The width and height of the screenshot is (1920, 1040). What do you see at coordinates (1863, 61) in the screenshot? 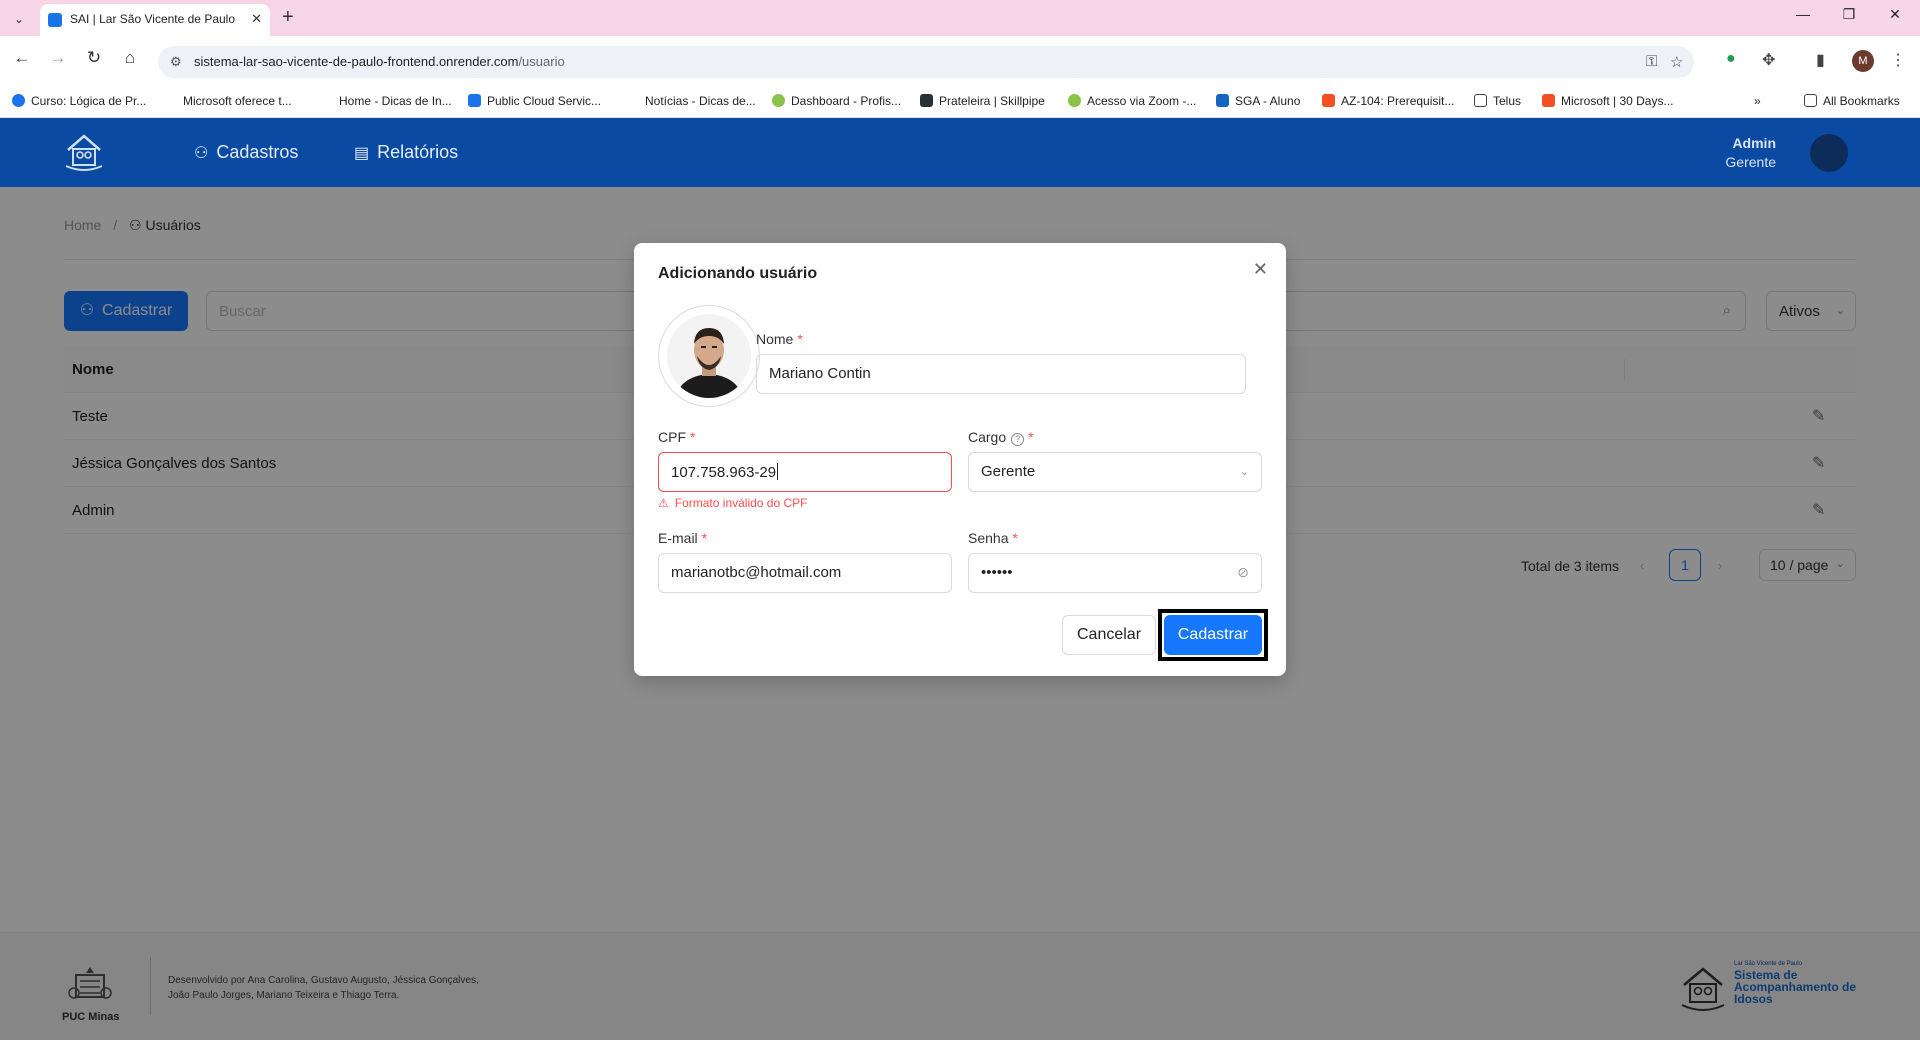
I see `profile-avatar: M` at bounding box center [1863, 61].